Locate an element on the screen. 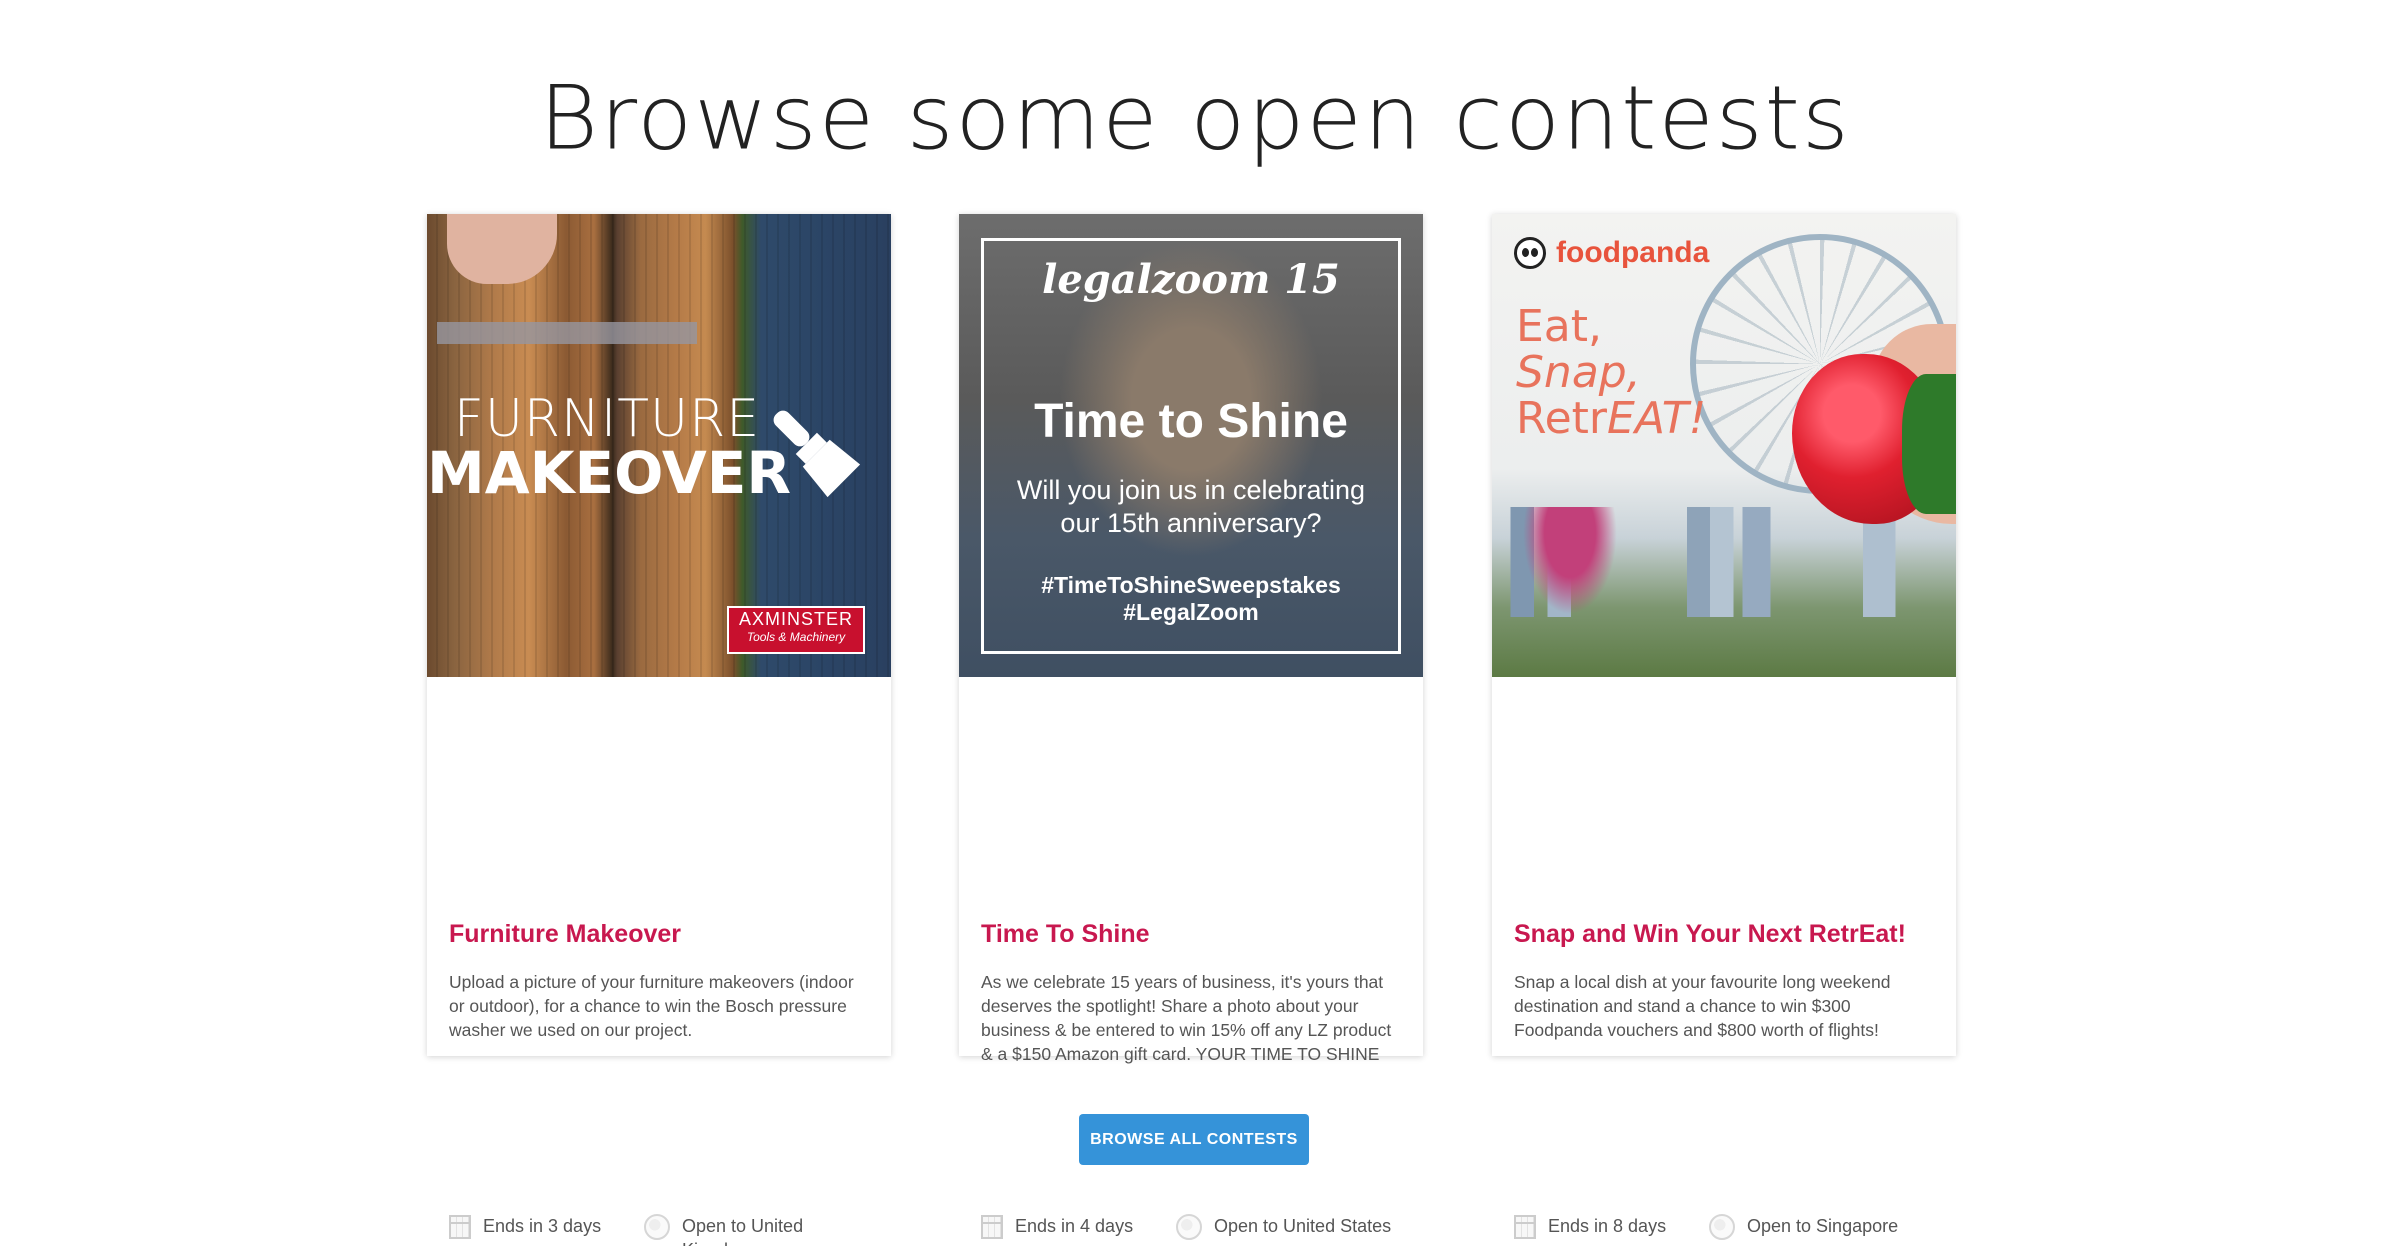 This screenshot has width=2390, height=1246. contest-meta: Ends in 3 days Open to United Kingdom is located at coordinates (664, 1230).